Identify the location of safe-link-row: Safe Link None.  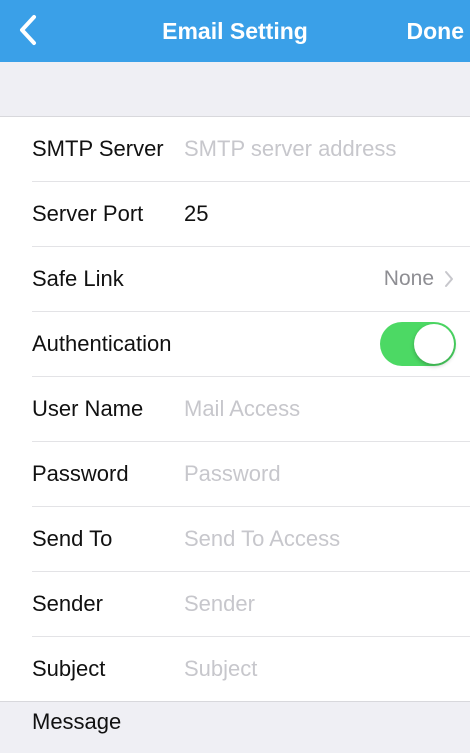
(251, 279).